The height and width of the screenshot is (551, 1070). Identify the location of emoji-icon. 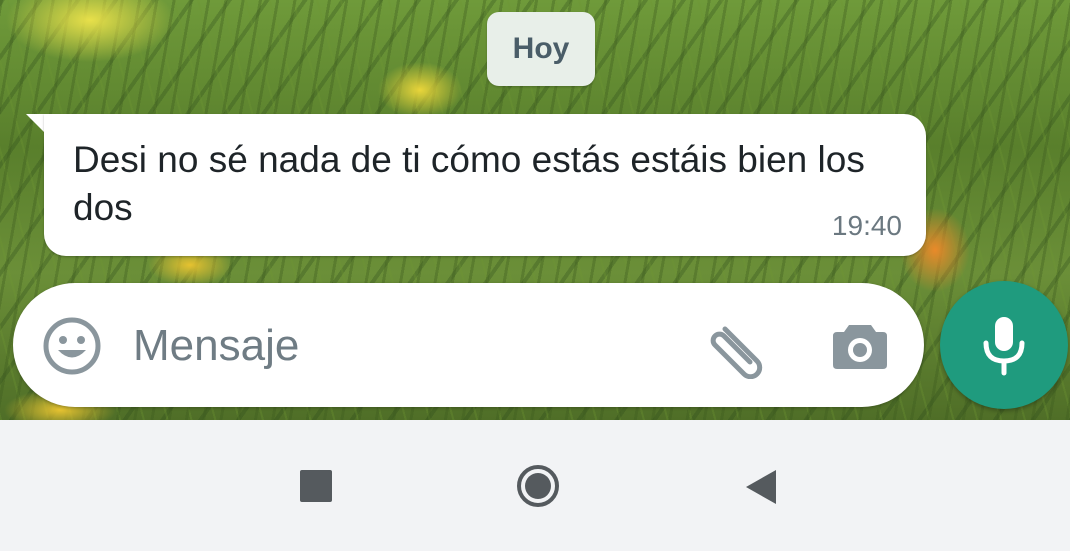
(72, 346).